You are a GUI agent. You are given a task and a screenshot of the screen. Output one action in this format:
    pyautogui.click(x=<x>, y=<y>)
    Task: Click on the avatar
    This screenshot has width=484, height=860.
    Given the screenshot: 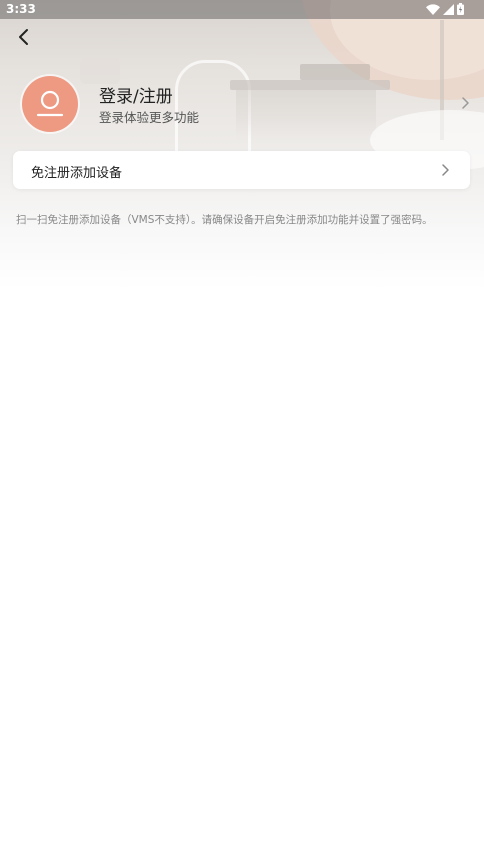 What is the action you would take?
    pyautogui.click(x=50, y=104)
    